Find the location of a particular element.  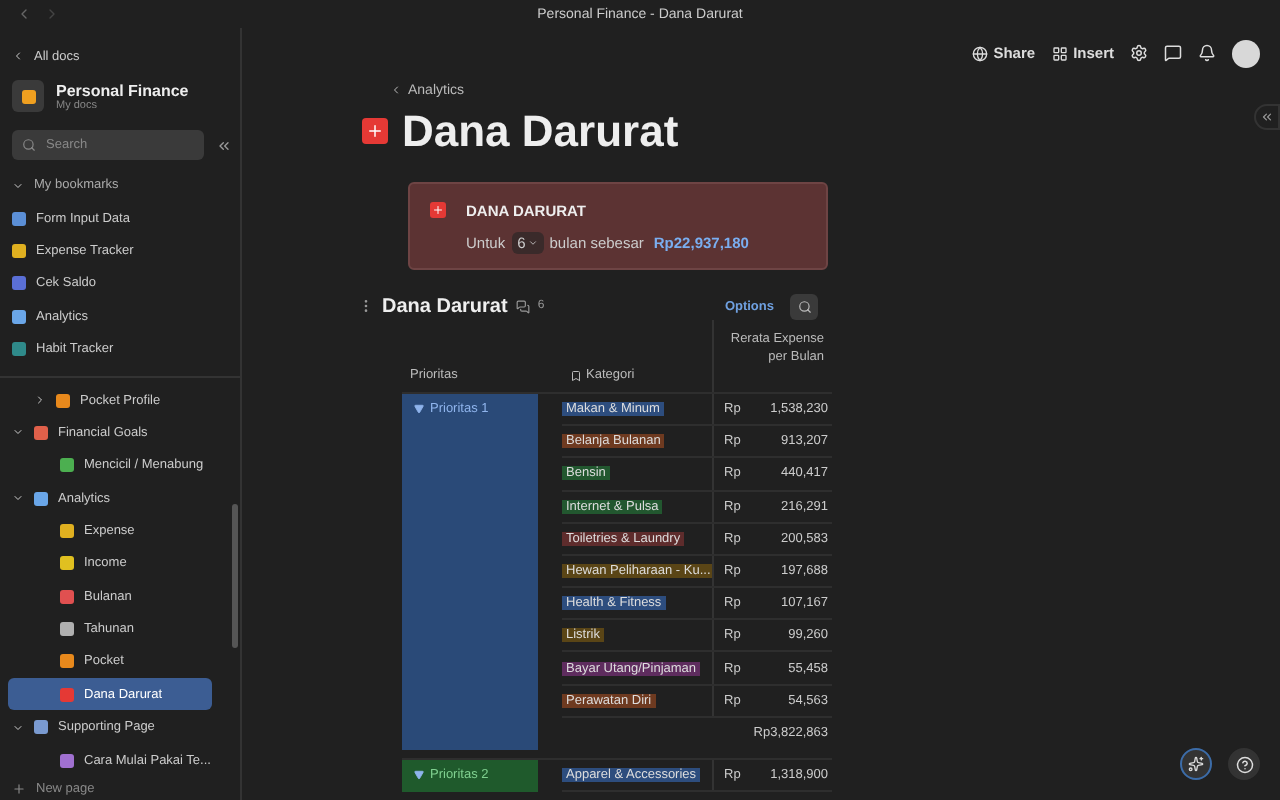

sparkles-icon is located at coordinates (1196, 764).